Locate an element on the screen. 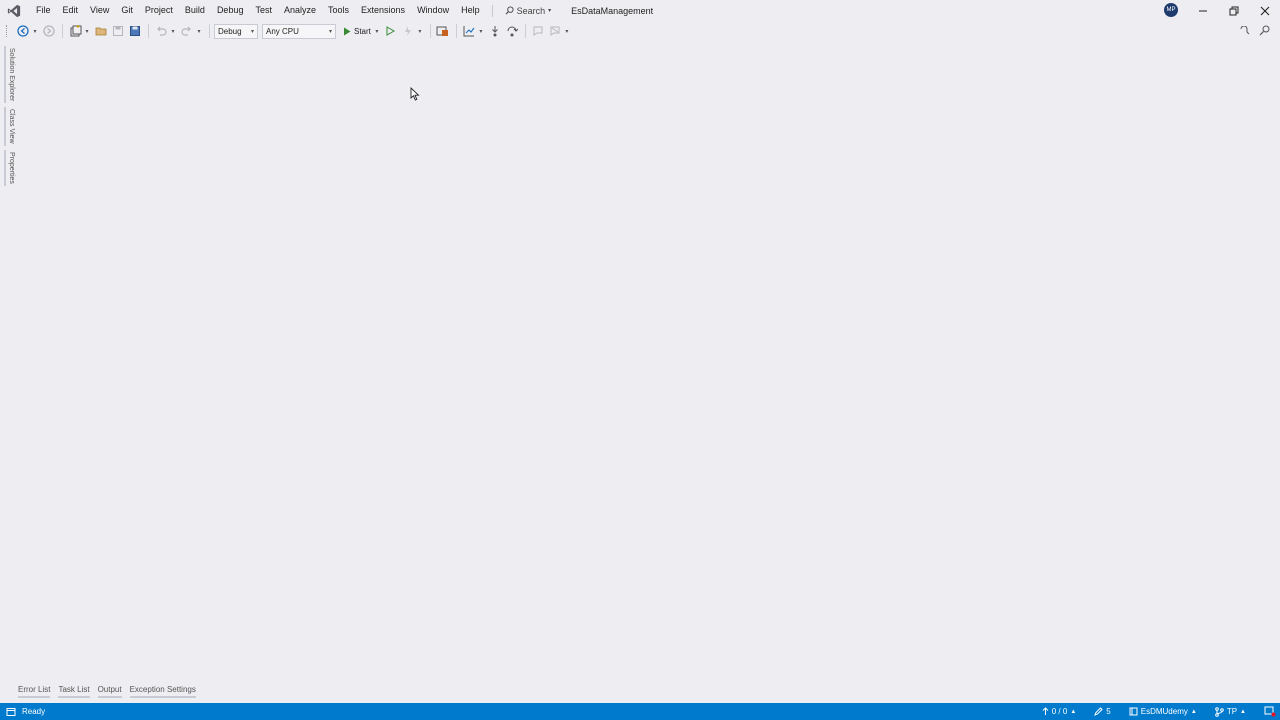 This screenshot has height=720, width=1280. solution-platform-dropdown: Any CPU ▾ is located at coordinates (299, 31).